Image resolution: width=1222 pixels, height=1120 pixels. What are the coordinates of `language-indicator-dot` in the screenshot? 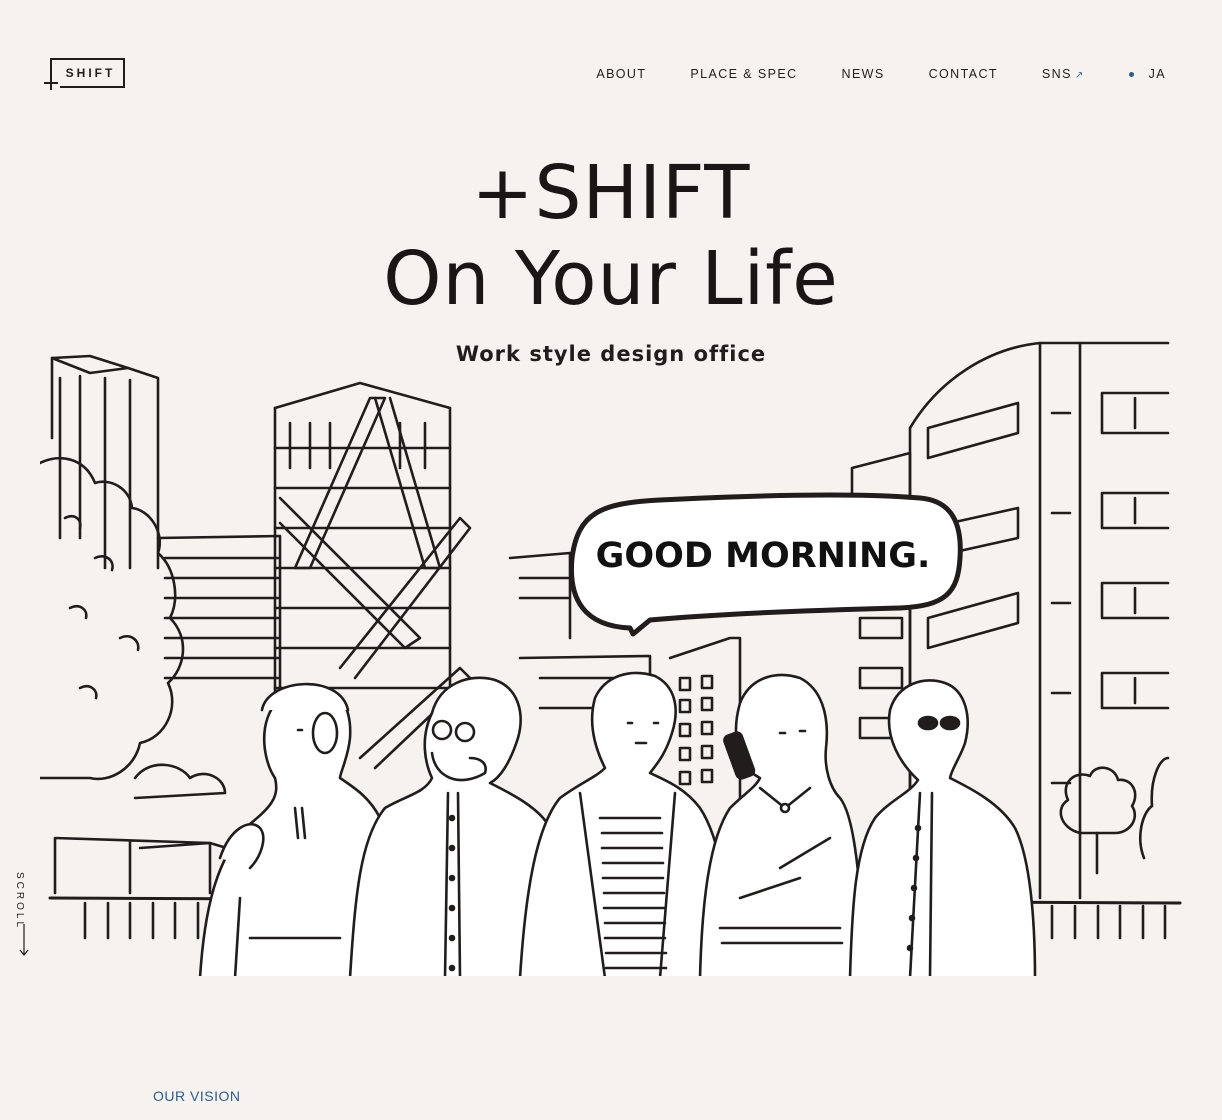 It's located at (1131, 74).